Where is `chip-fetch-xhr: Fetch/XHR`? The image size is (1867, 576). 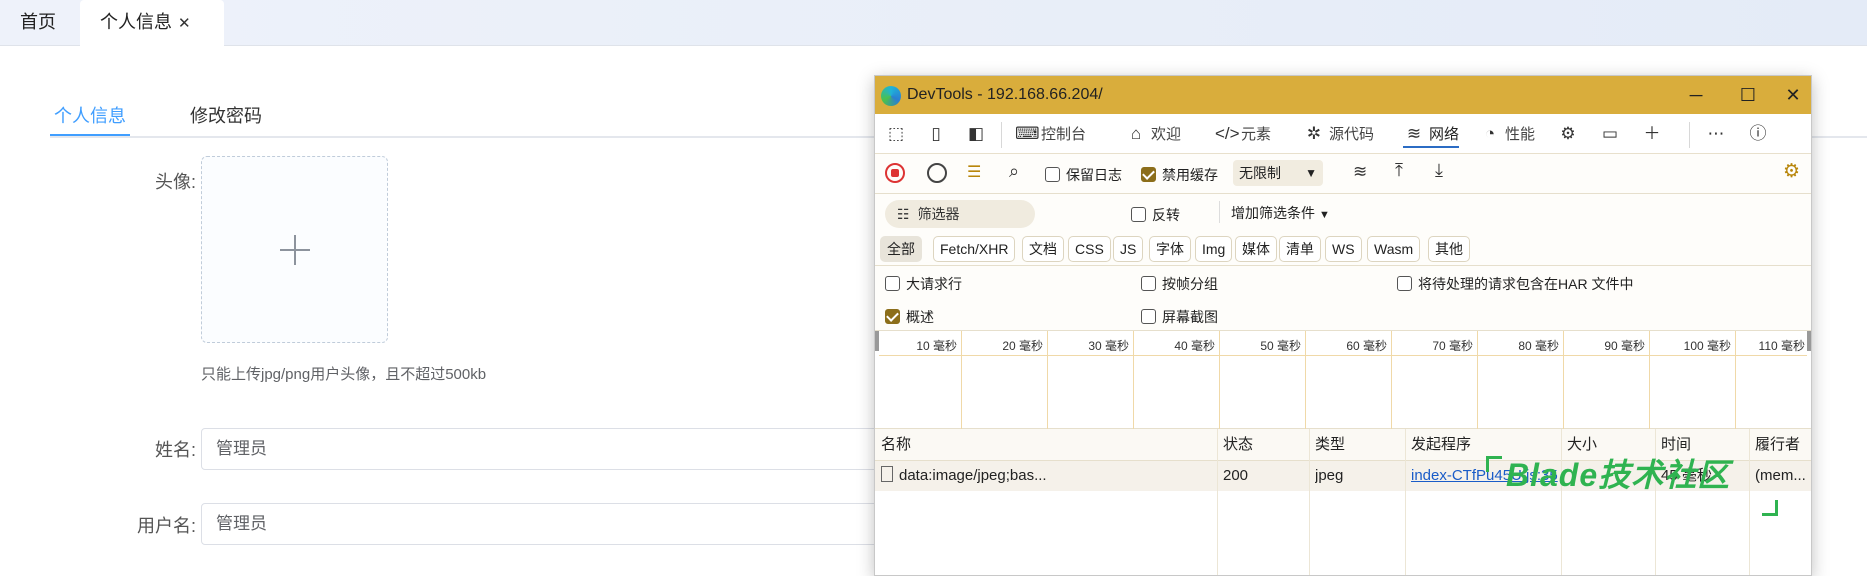
chip-fetch-xhr: Fetch/XHR is located at coordinates (974, 249).